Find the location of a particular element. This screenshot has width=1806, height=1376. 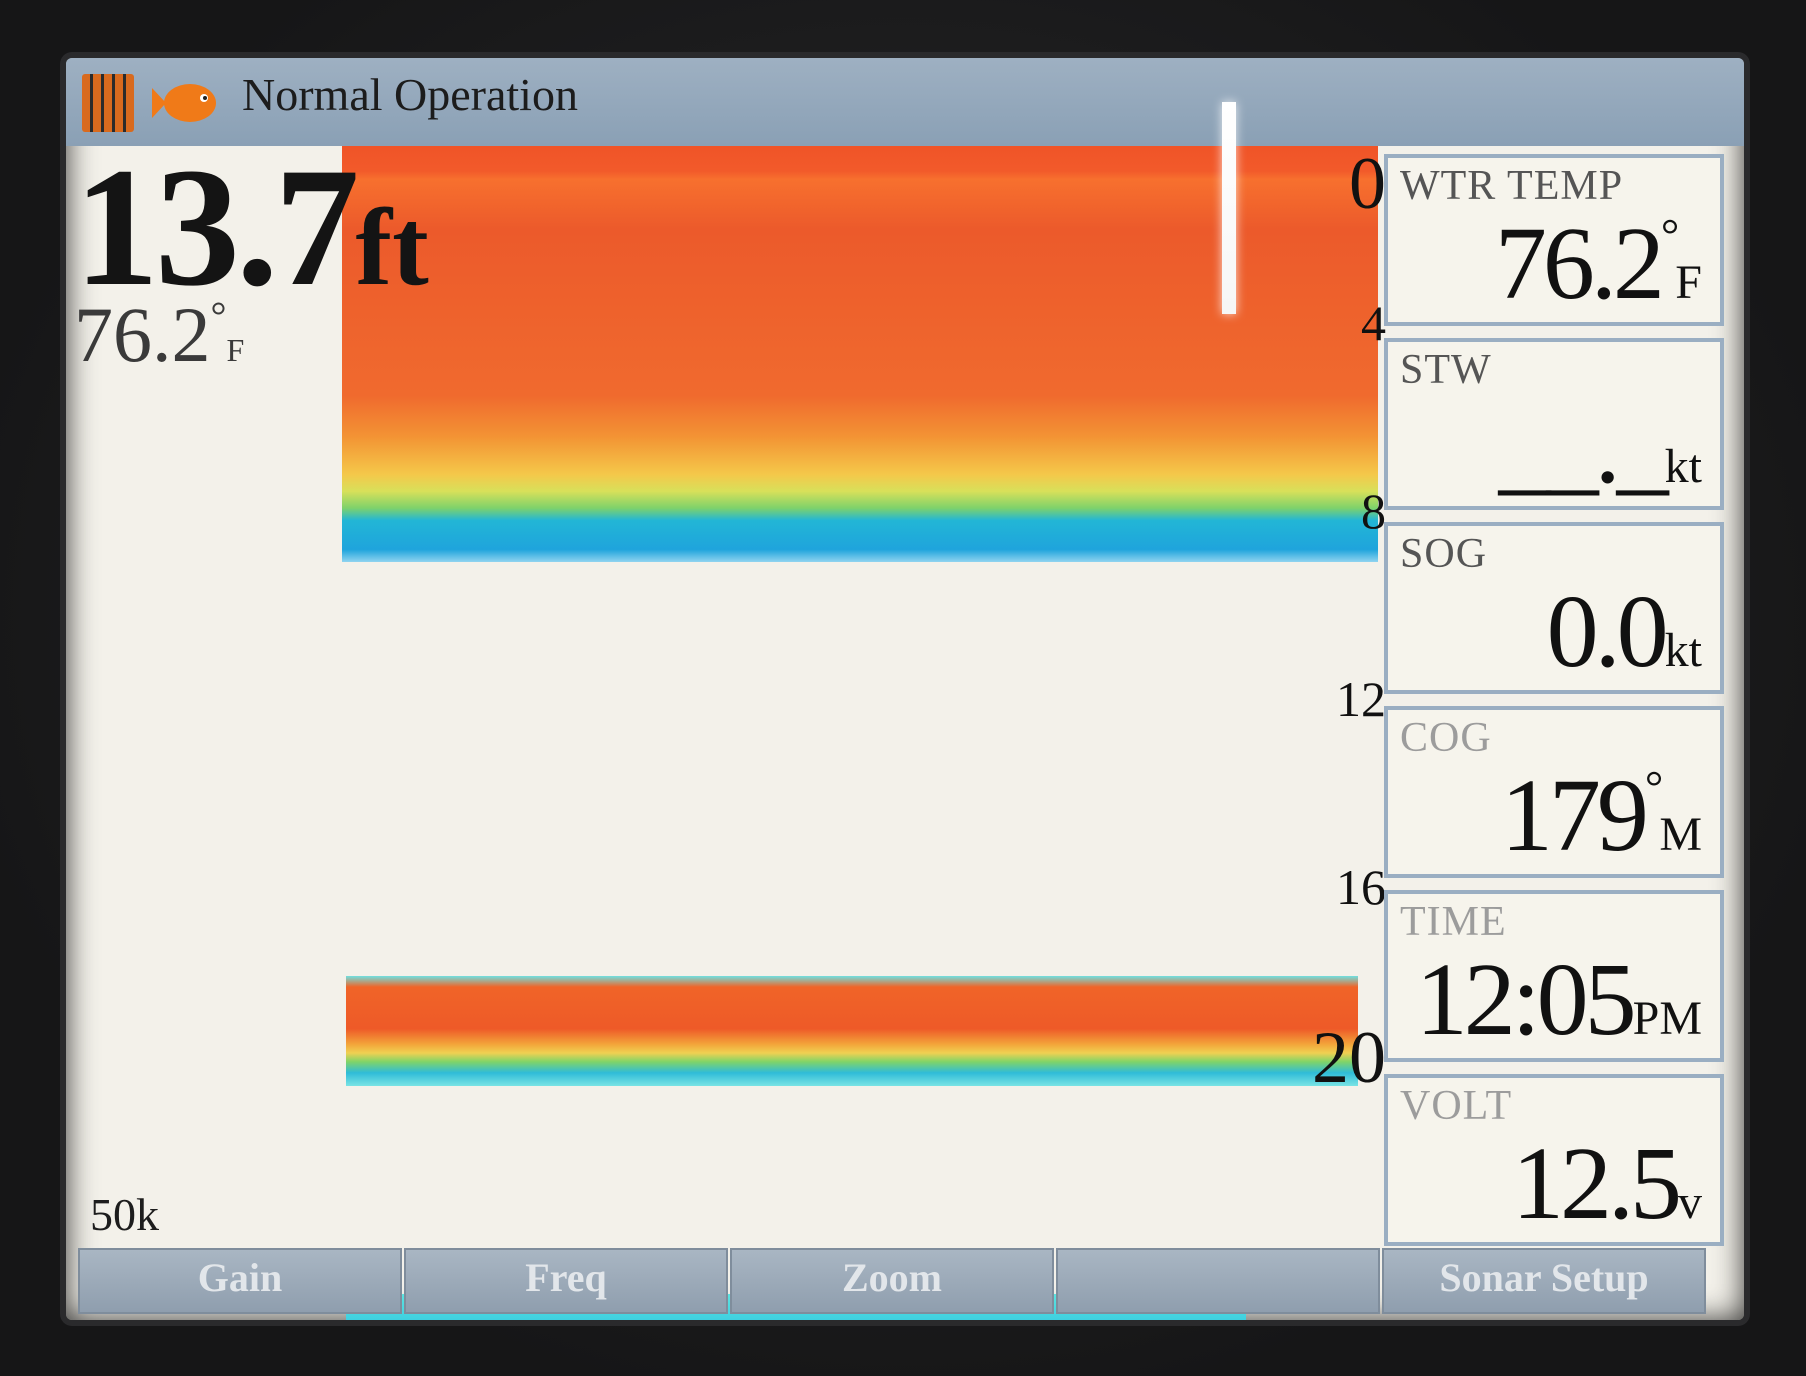

temp-unit: F is located at coordinates (235, 350).